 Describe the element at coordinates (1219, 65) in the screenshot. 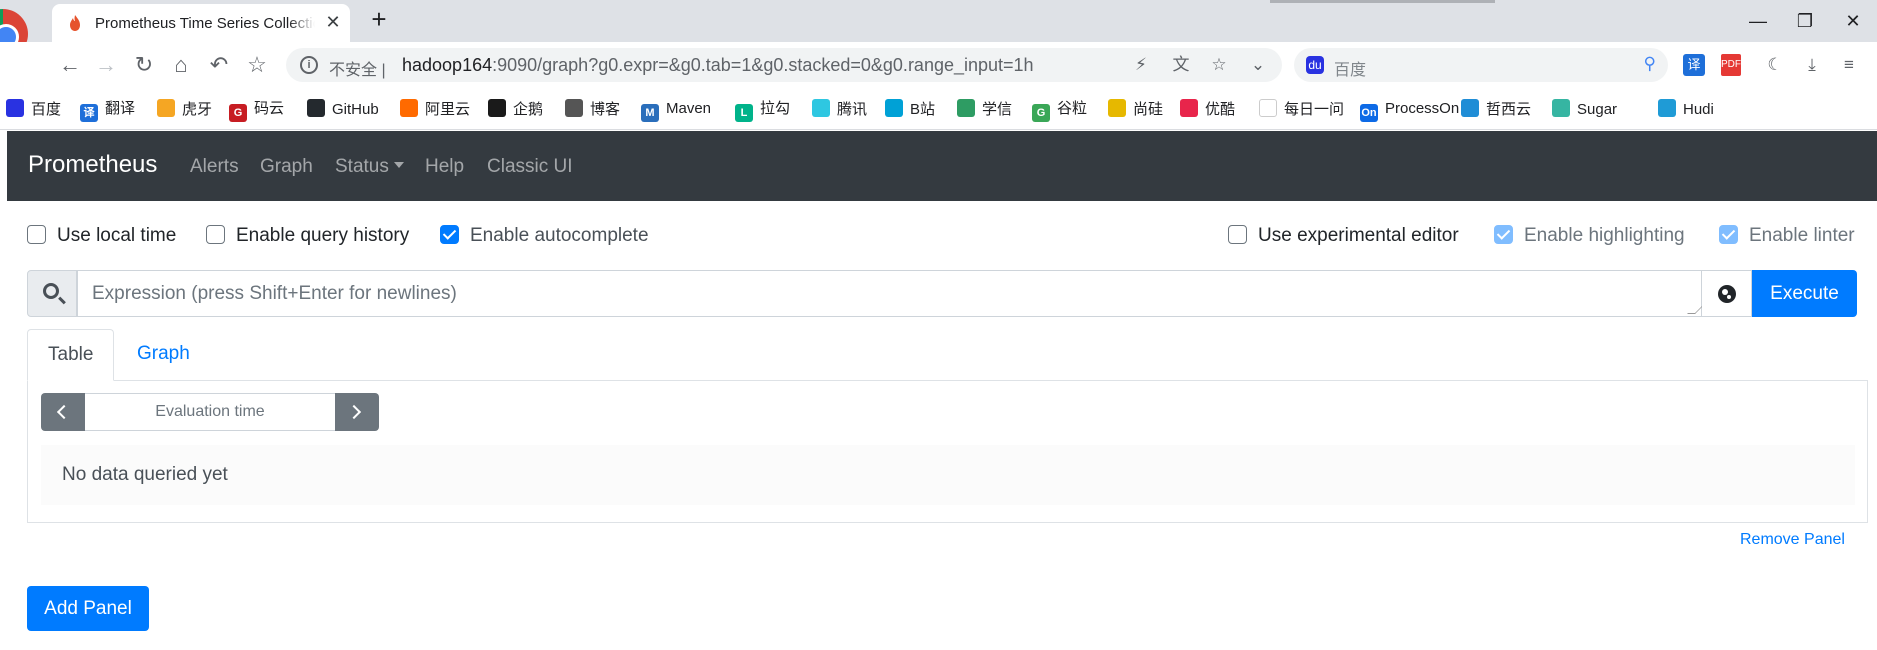

I see `bookmark-star-icon: ☆` at that location.